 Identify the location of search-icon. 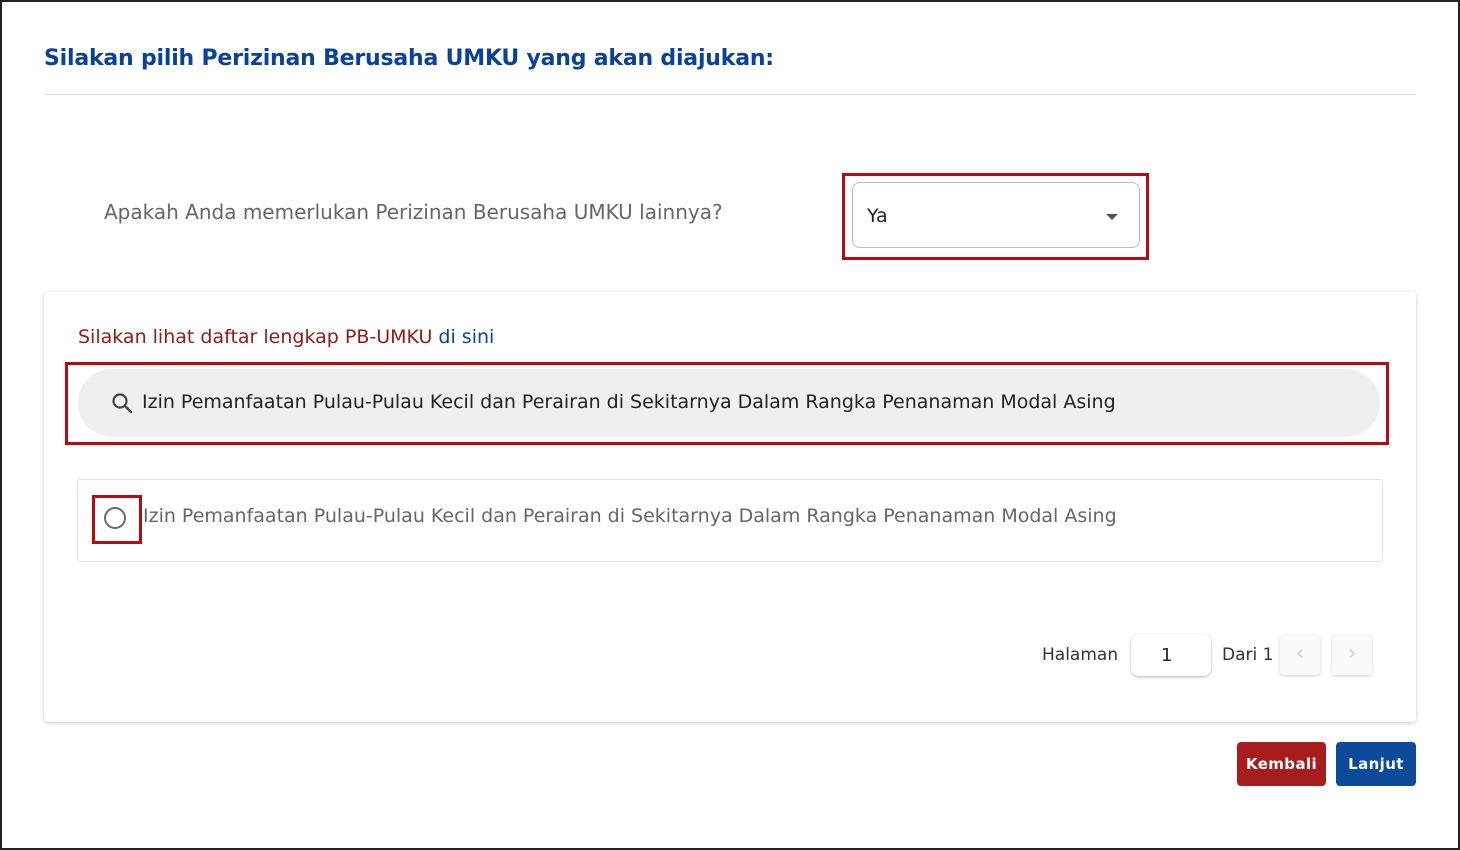
(122, 403).